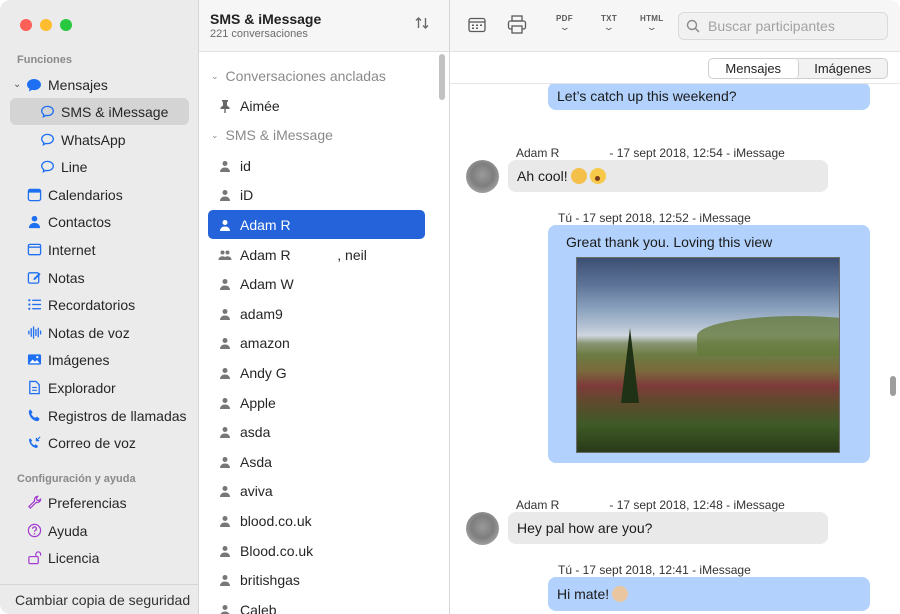 This screenshot has width=900, height=614. What do you see at coordinates (316, 224) in the screenshot?
I see `list-item-selected: Adam R` at bounding box center [316, 224].